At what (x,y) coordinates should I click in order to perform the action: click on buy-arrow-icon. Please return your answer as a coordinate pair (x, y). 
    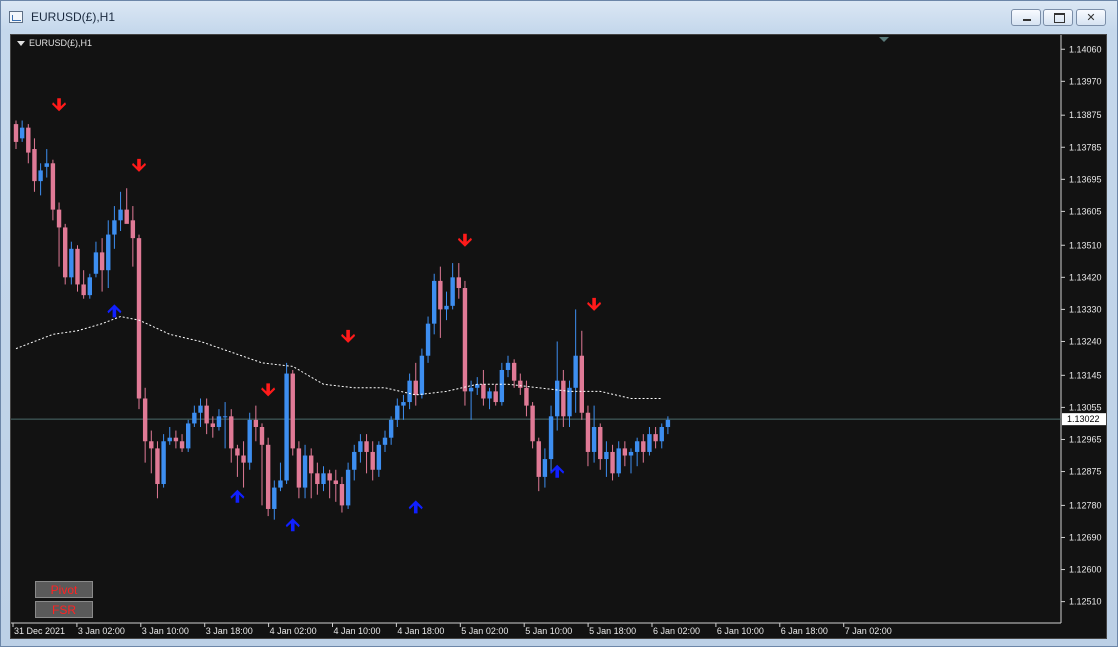
    Looking at the image, I should click on (292, 525).